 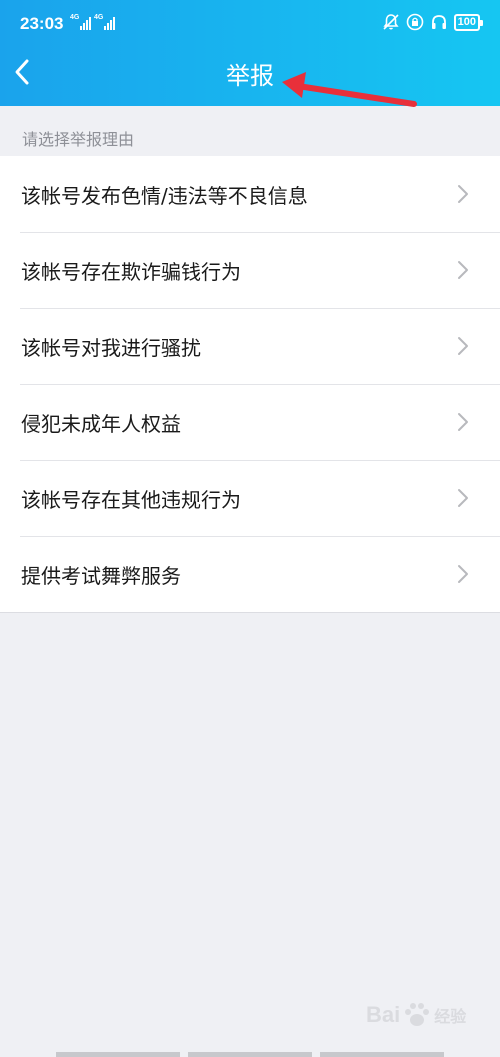 What do you see at coordinates (101, 423) in the screenshot?
I see `report-reason-label: 侵犯未成年人权益` at bounding box center [101, 423].